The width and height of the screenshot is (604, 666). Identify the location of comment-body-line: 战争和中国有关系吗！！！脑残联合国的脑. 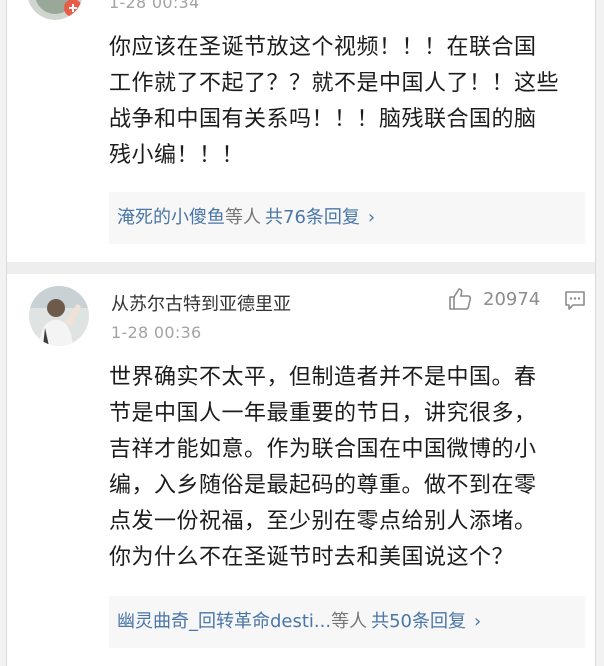
(323, 119).